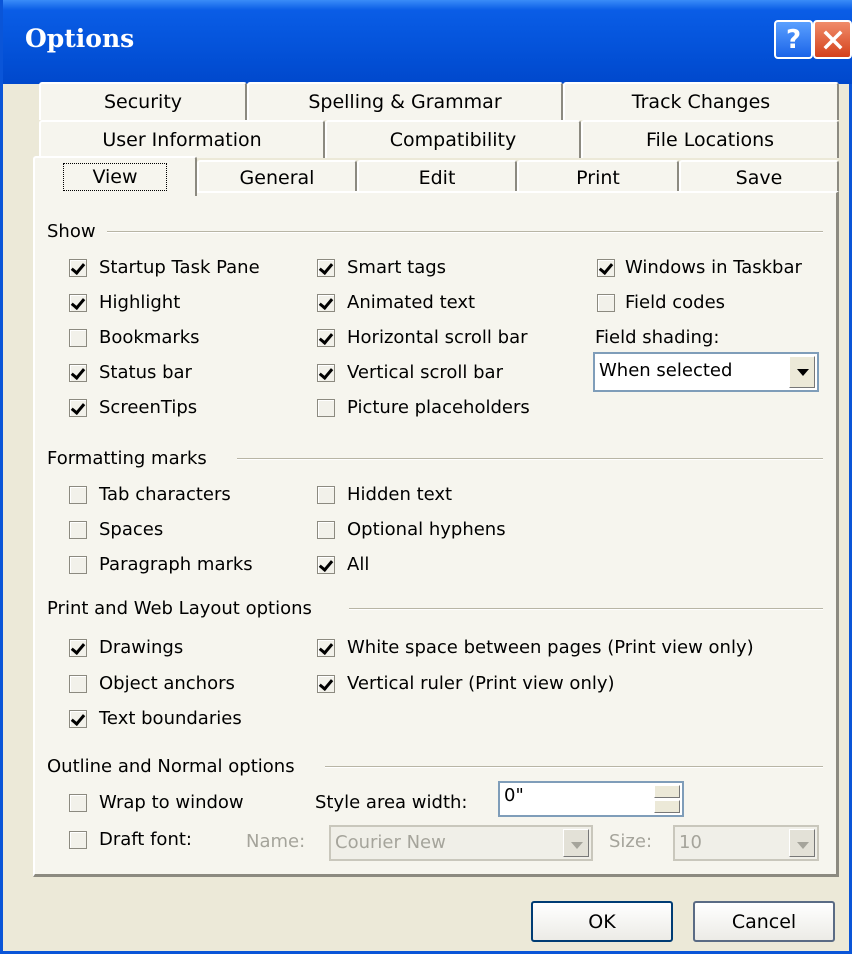  What do you see at coordinates (326, 268) in the screenshot?
I see `smart-tags-checkbox` at bounding box center [326, 268].